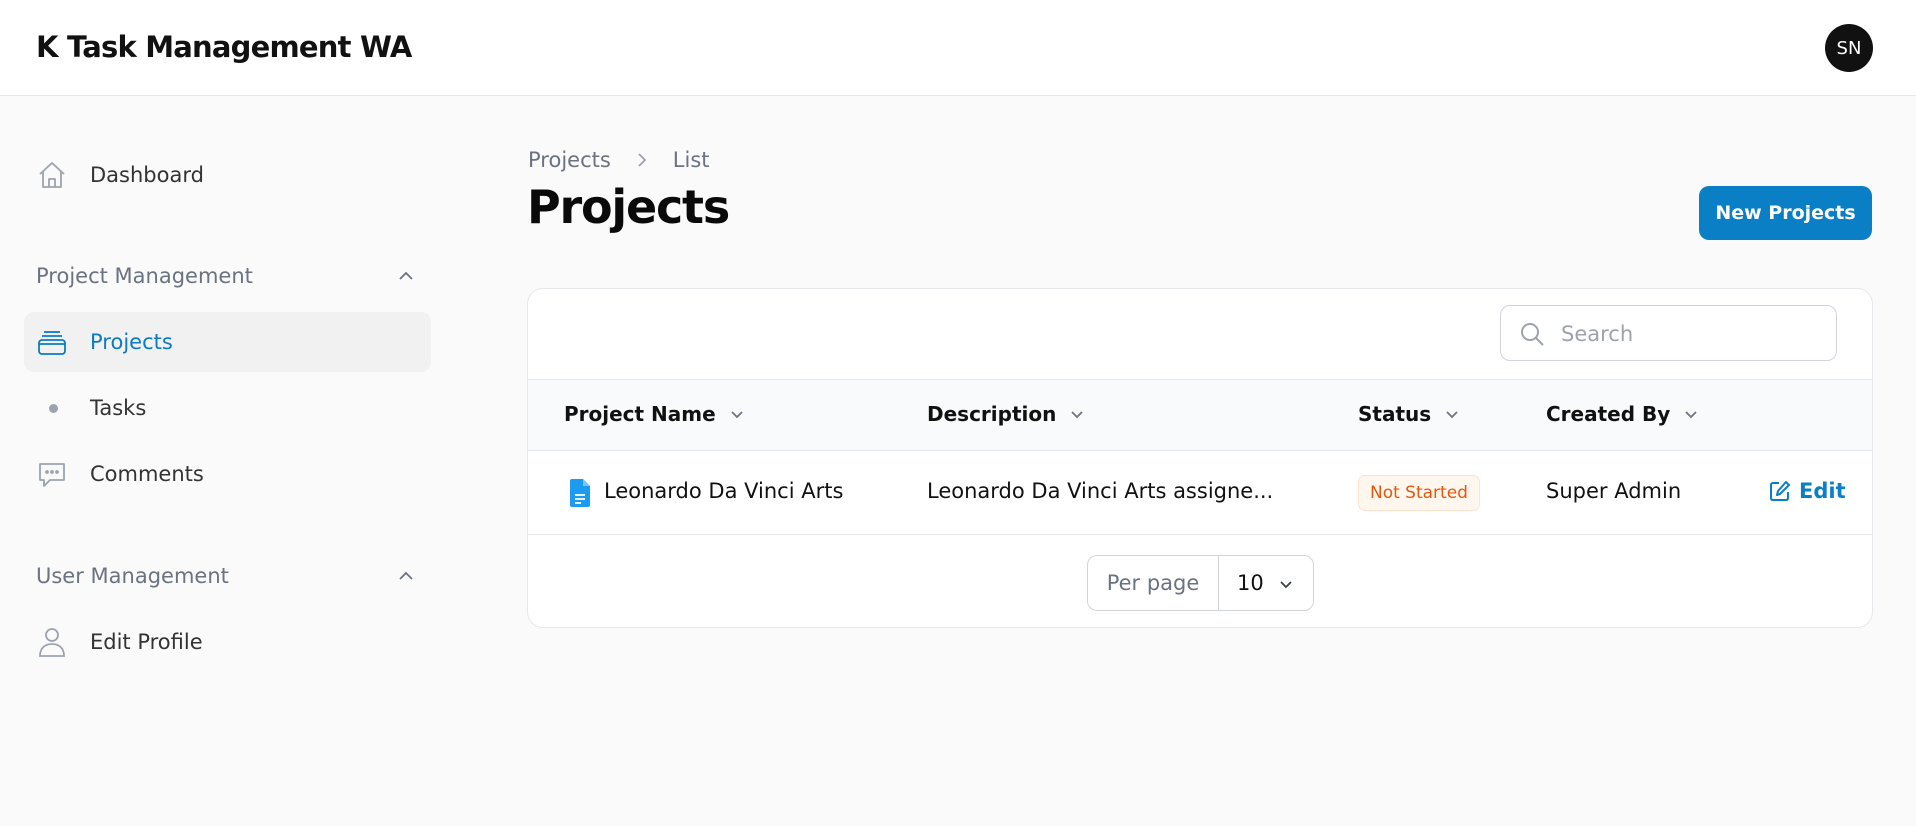 Image resolution: width=1916 pixels, height=826 pixels. I want to click on user-icon, so click(52, 642).